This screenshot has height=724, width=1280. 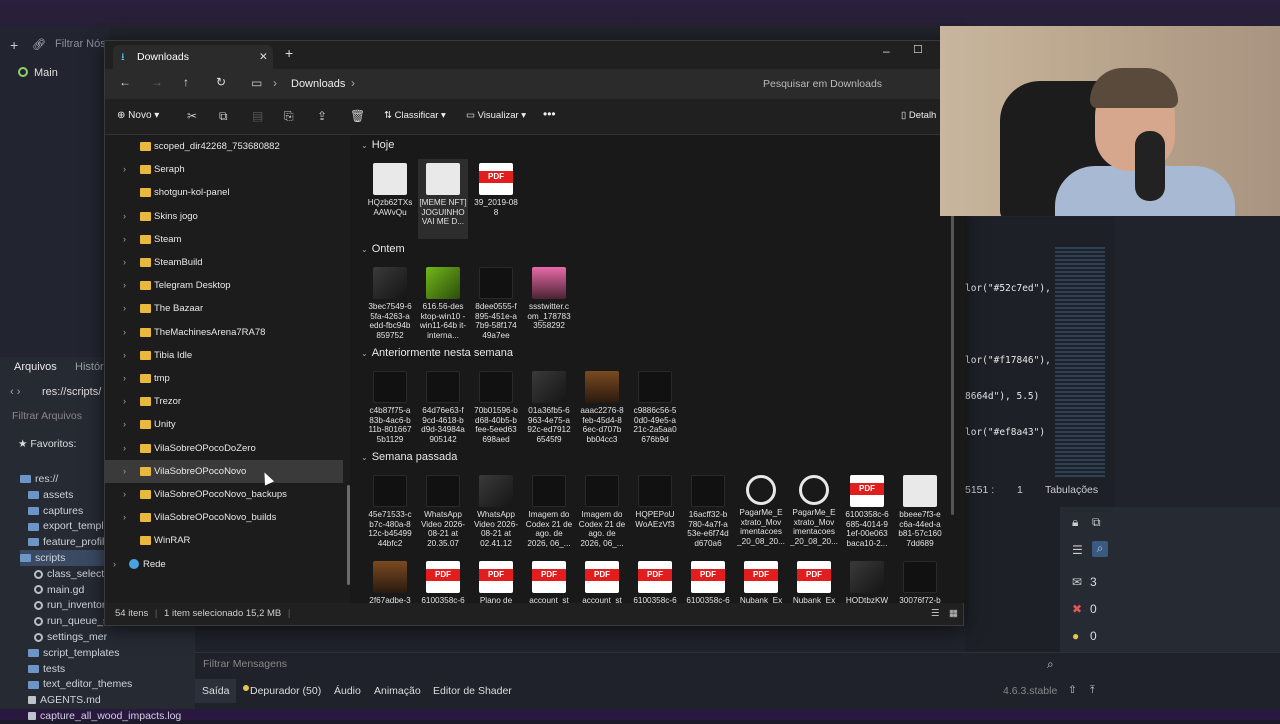 What do you see at coordinates (224, 146) in the screenshot?
I see `sidebar-item: scoped_dir42268_753680882` at bounding box center [224, 146].